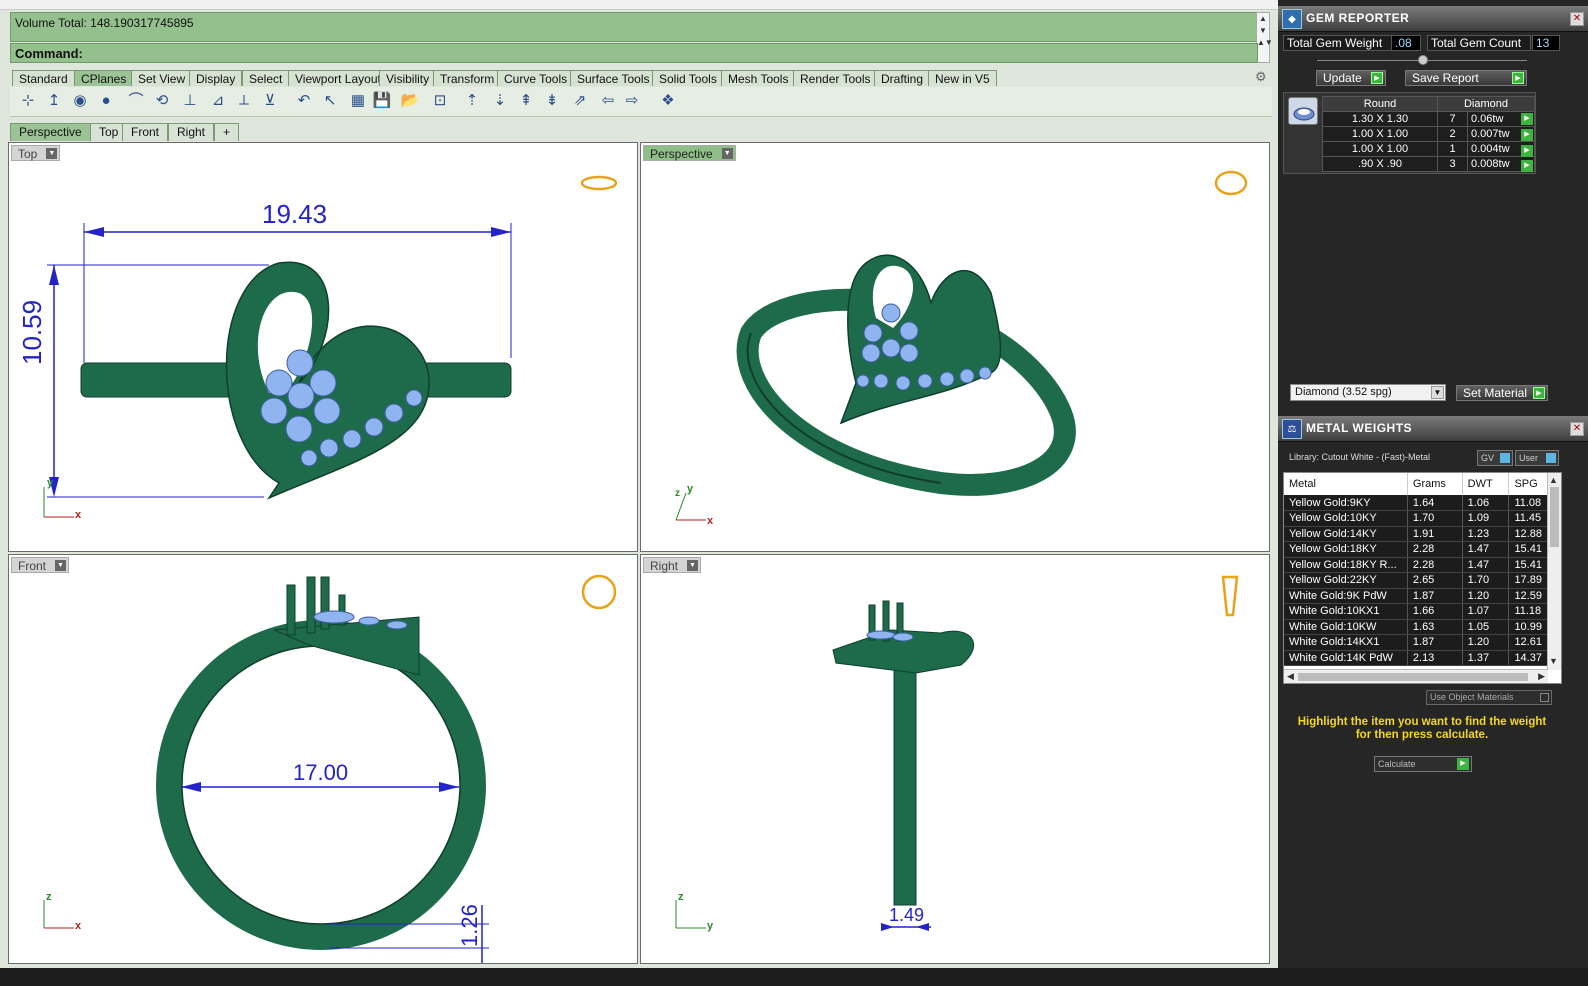  What do you see at coordinates (106, 101) in the screenshot?
I see `cplane-surface-icon: ●` at bounding box center [106, 101].